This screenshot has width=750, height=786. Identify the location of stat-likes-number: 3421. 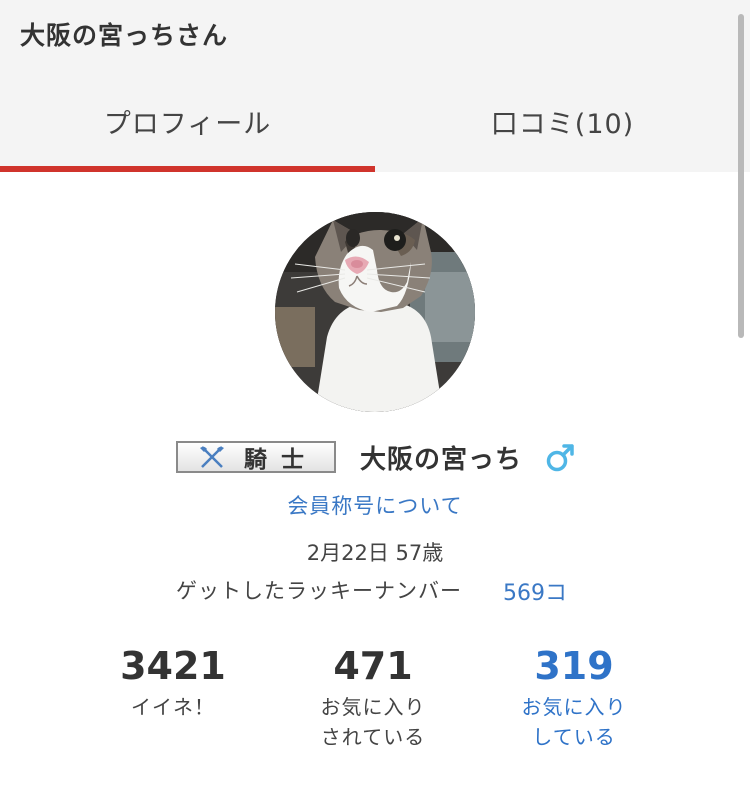
(173, 666).